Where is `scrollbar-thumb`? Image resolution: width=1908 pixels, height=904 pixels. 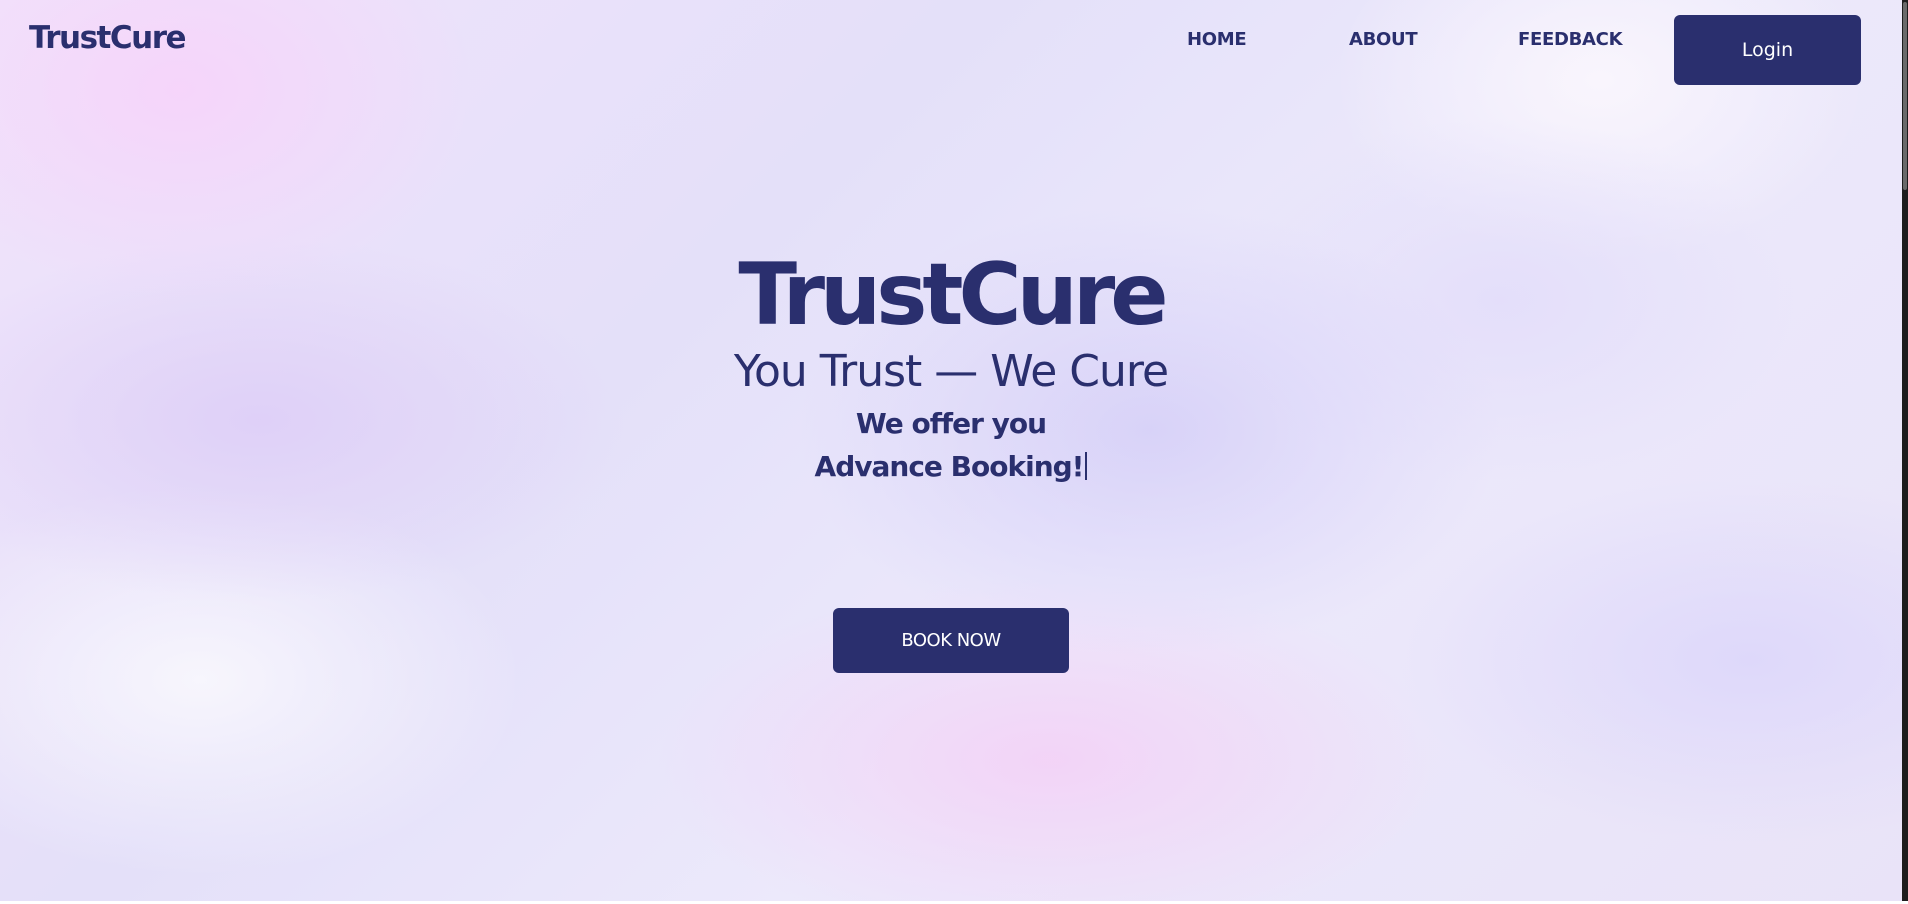 scrollbar-thumb is located at coordinates (1905, 96).